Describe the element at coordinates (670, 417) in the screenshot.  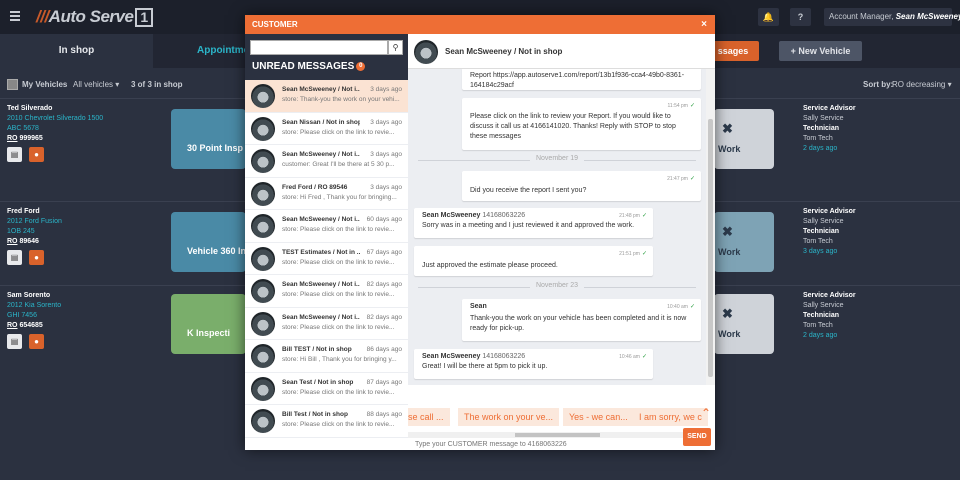
I see `quick-reply-chip: I am sorry, we c` at that location.